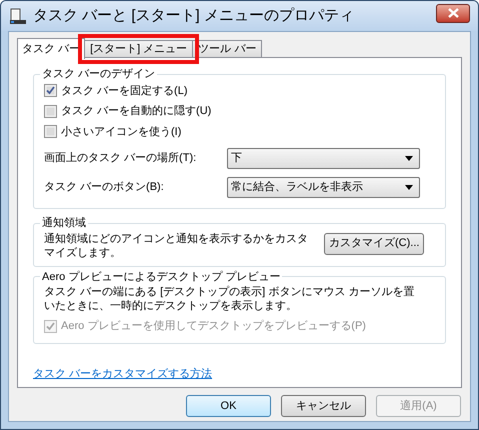 This screenshot has height=430, width=479. What do you see at coordinates (323, 187) in the screenshot?
I see `dropdown: 常に結合、ラベルを非表示` at bounding box center [323, 187].